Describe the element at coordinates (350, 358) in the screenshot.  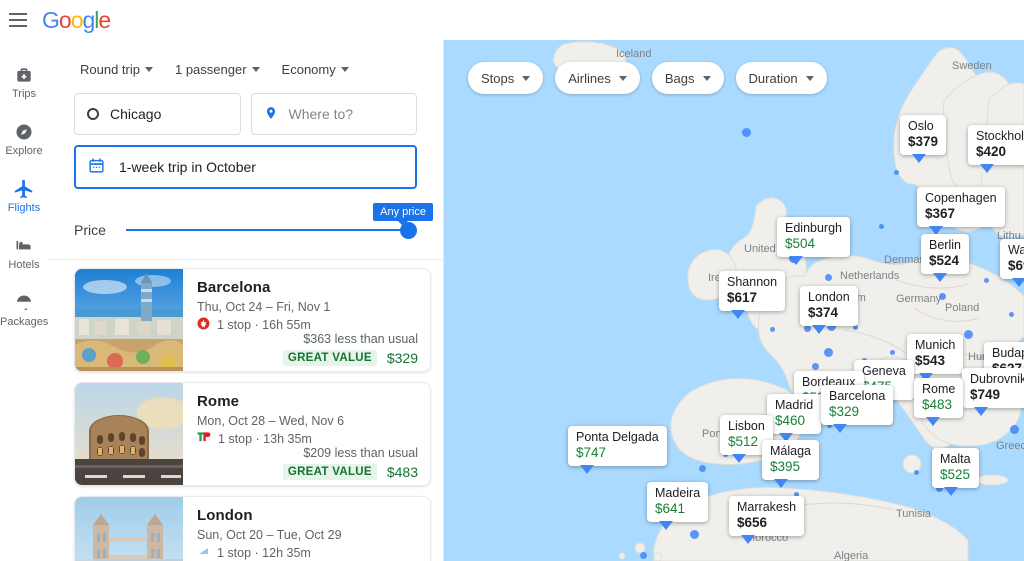
I see `result-price-row: GREAT VALUE $329` at that location.